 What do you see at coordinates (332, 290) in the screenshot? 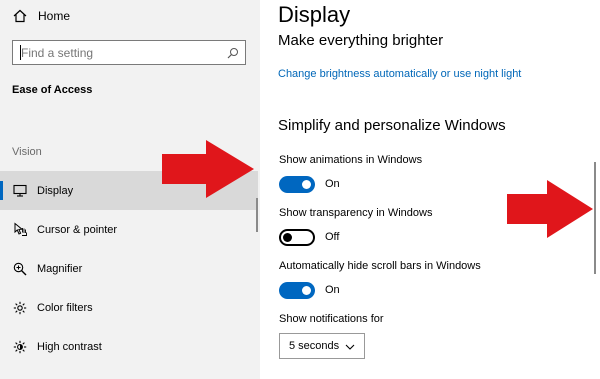
I see `scrollbars-state: On` at bounding box center [332, 290].